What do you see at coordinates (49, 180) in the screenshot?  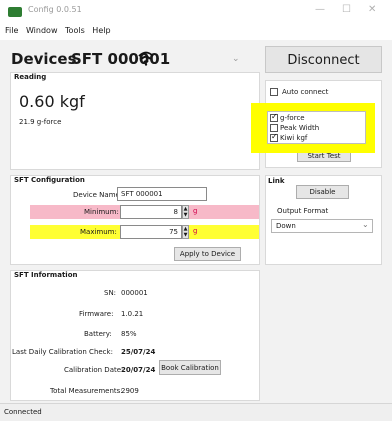 I see `config-title: SFT Configuration` at bounding box center [49, 180].